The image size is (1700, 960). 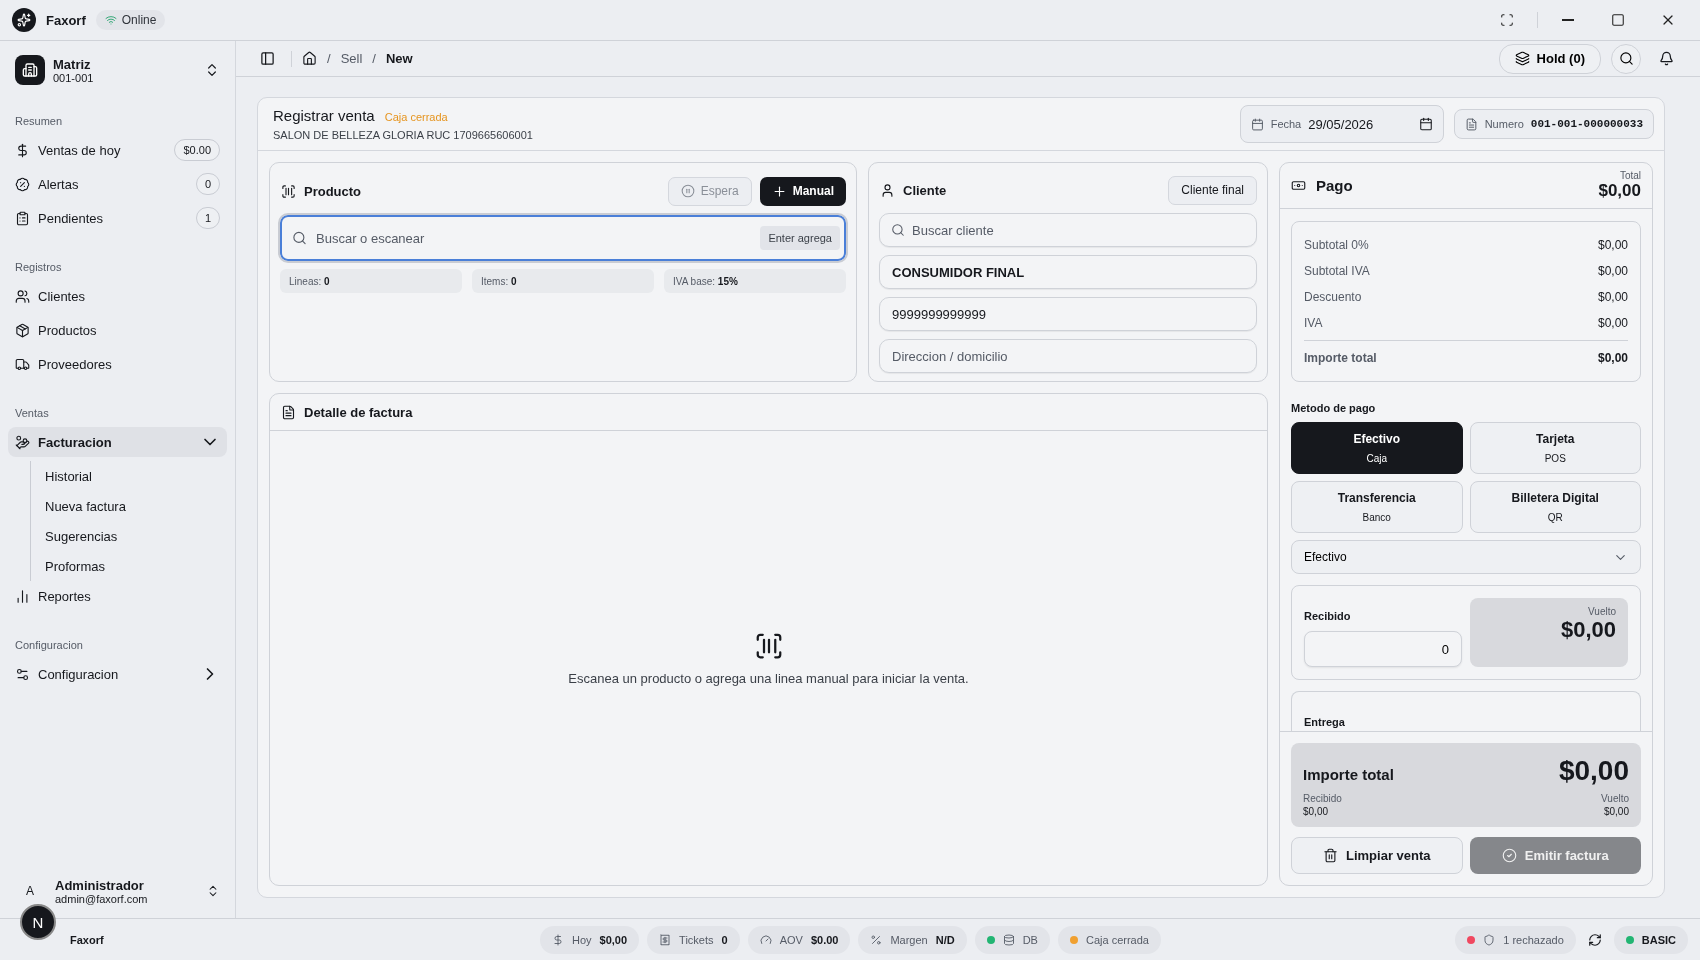 What do you see at coordinates (117, 596) in the screenshot?
I see `nav-item: Reportes` at bounding box center [117, 596].